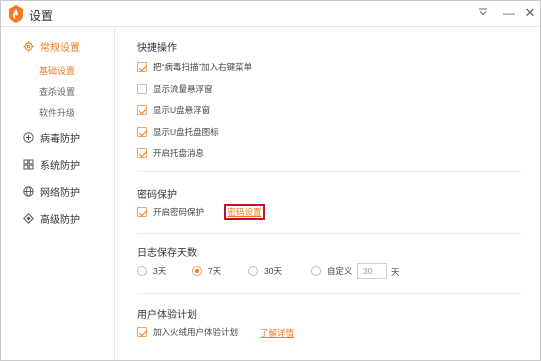 The width and height of the screenshot is (541, 361). Describe the element at coordinates (167, 315) in the screenshot. I see `section-title-ux-plan: 用户体验计划` at that location.